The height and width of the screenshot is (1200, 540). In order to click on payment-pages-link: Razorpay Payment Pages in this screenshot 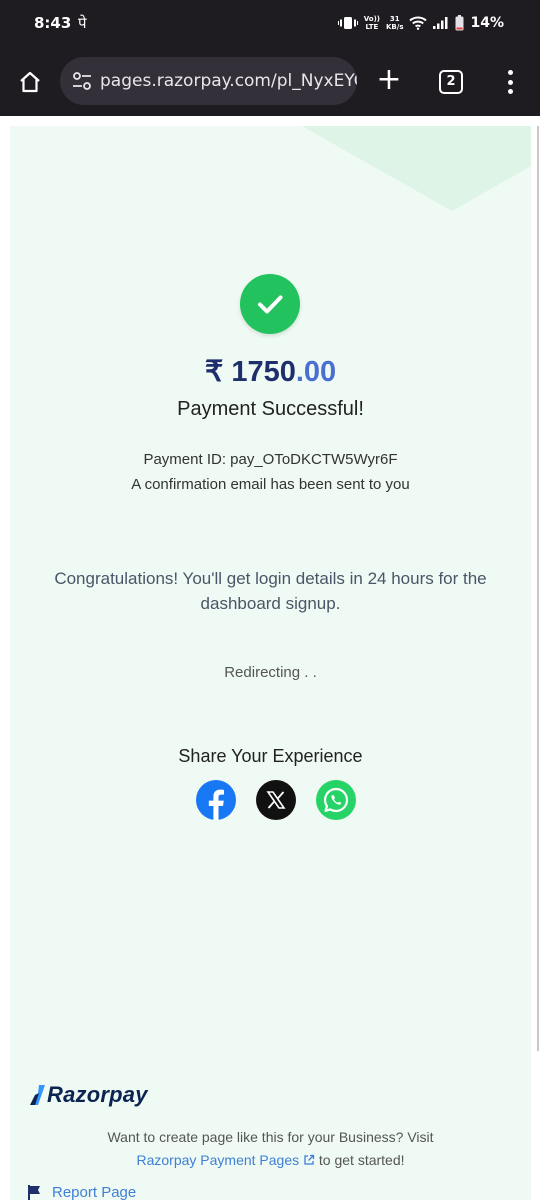, I will do `click(225, 1160)`.